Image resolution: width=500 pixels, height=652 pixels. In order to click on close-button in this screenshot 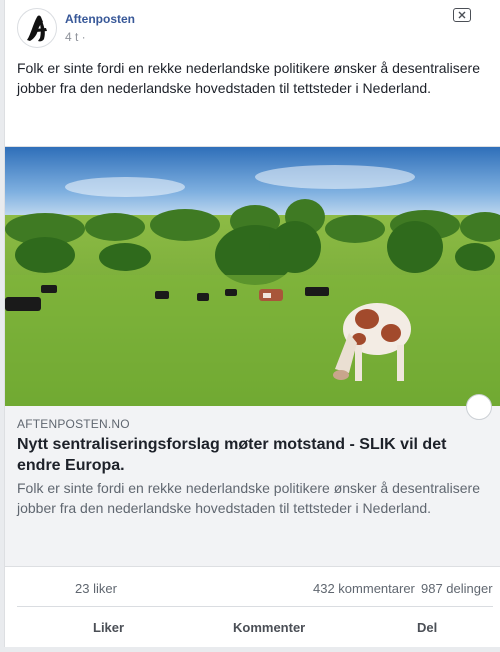, I will do `click(462, 15)`.